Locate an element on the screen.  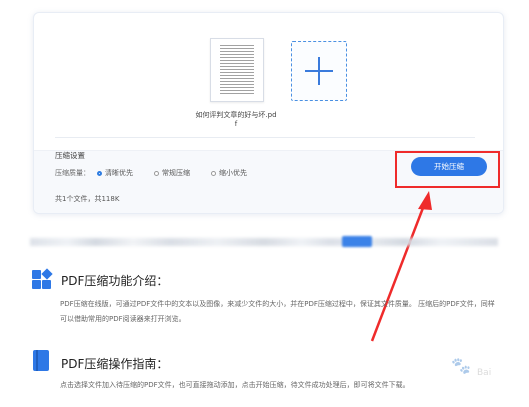
book-icon is located at coordinates (41, 360).